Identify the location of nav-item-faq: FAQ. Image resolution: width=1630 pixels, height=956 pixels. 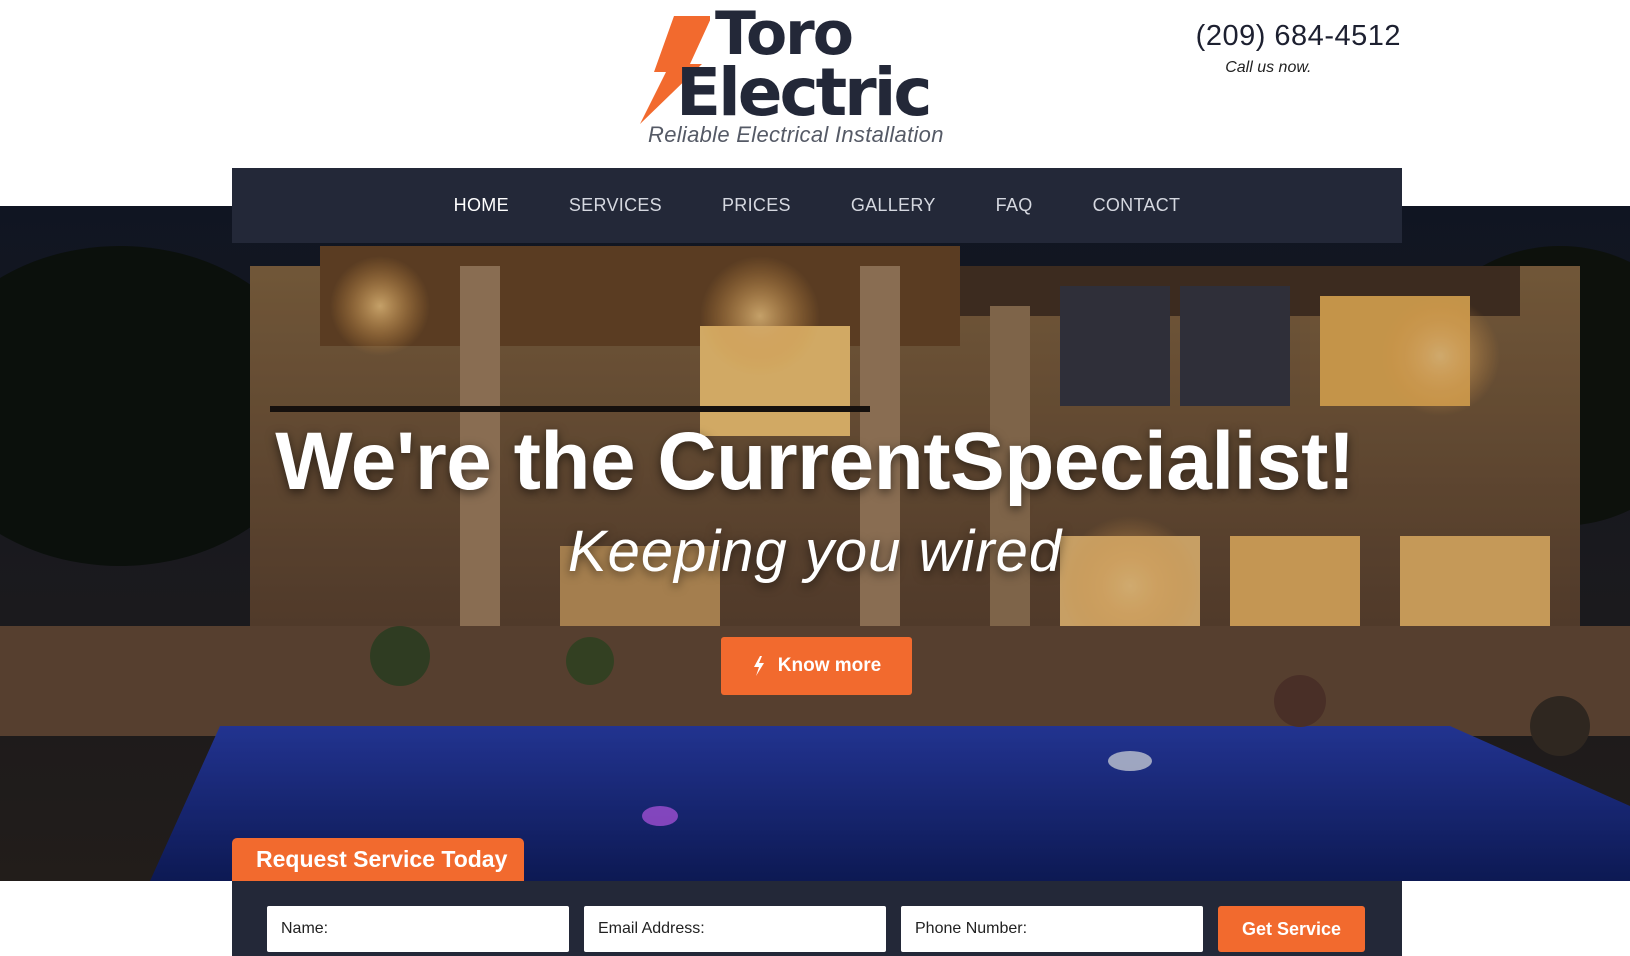
(1014, 205).